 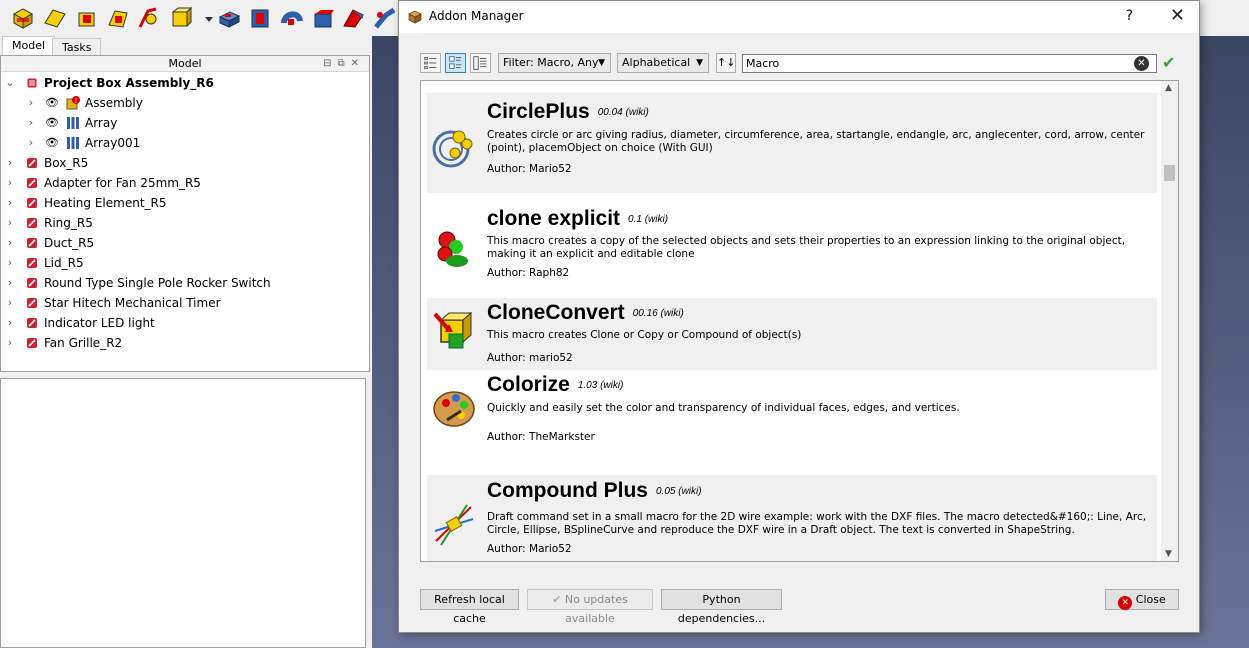 What do you see at coordinates (541, 437) in the screenshot?
I see `macro-author: Author: TheMarkster` at bounding box center [541, 437].